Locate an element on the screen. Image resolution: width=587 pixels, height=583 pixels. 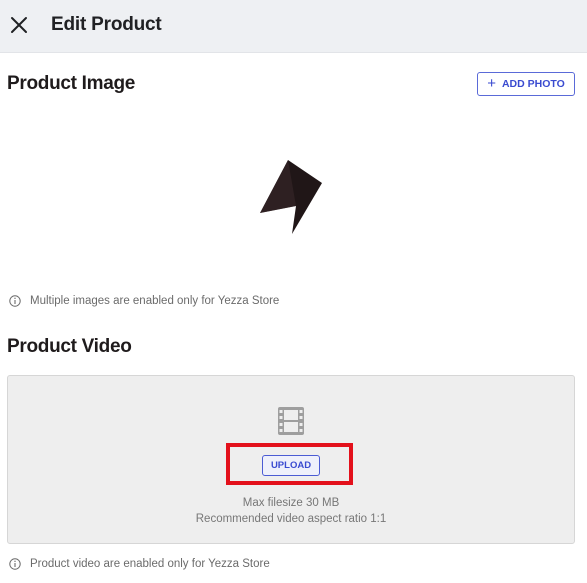
add-photo-button: + ADD PHOTO is located at coordinates (526, 84).